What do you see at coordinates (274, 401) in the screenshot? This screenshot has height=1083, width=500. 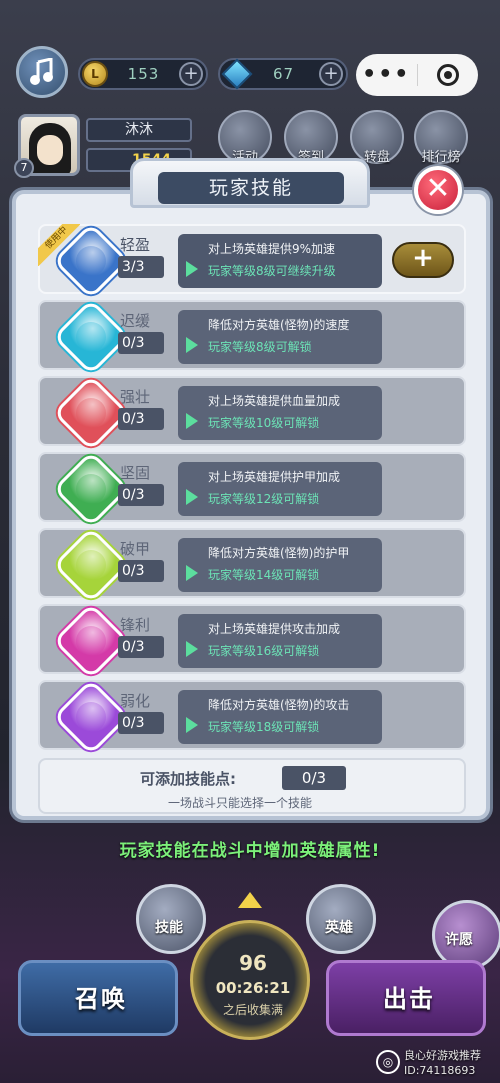 I see `skill-description: 对上场英雄提供血量加成` at bounding box center [274, 401].